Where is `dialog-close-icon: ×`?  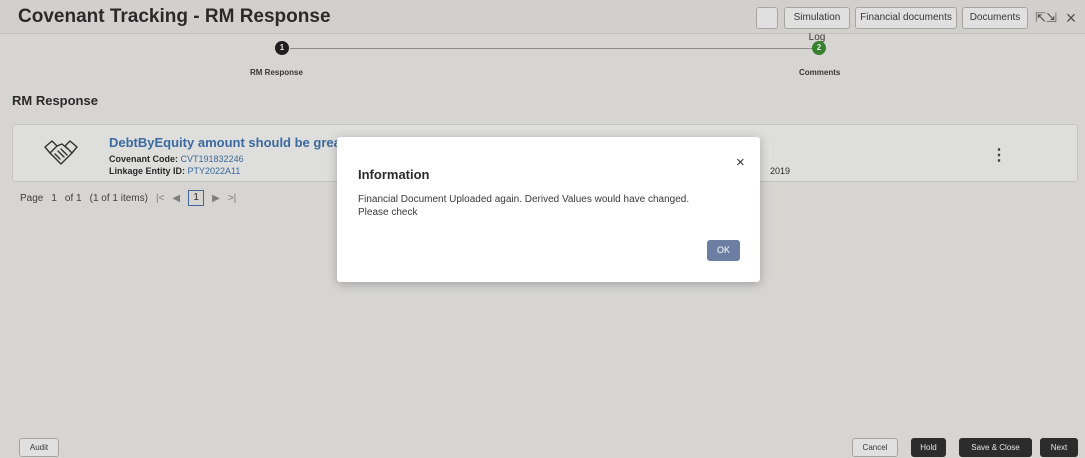
dialog-close-icon: × is located at coordinates (740, 162).